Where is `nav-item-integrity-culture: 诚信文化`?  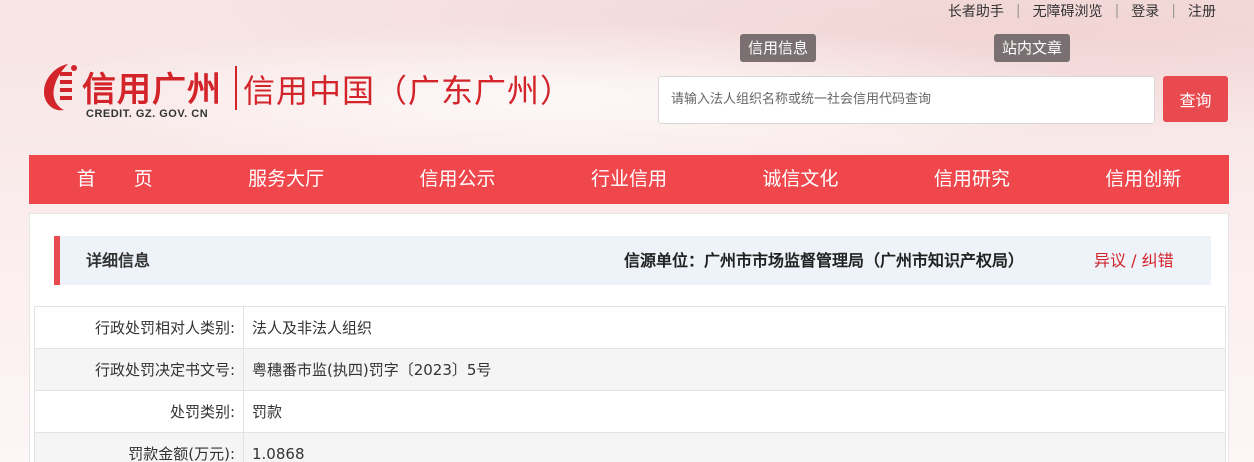
nav-item-integrity-culture: 诚信文化 is located at coordinates (800, 179).